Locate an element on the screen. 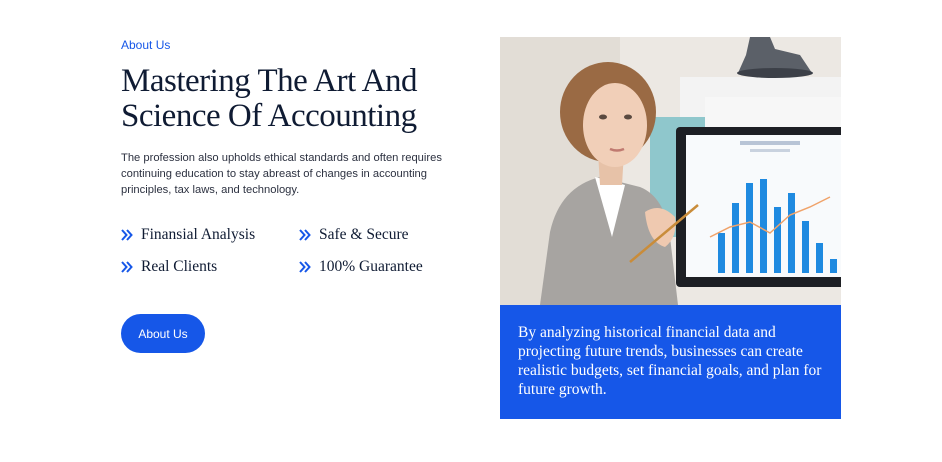  feature-label: Safe & Secure is located at coordinates (364, 234).